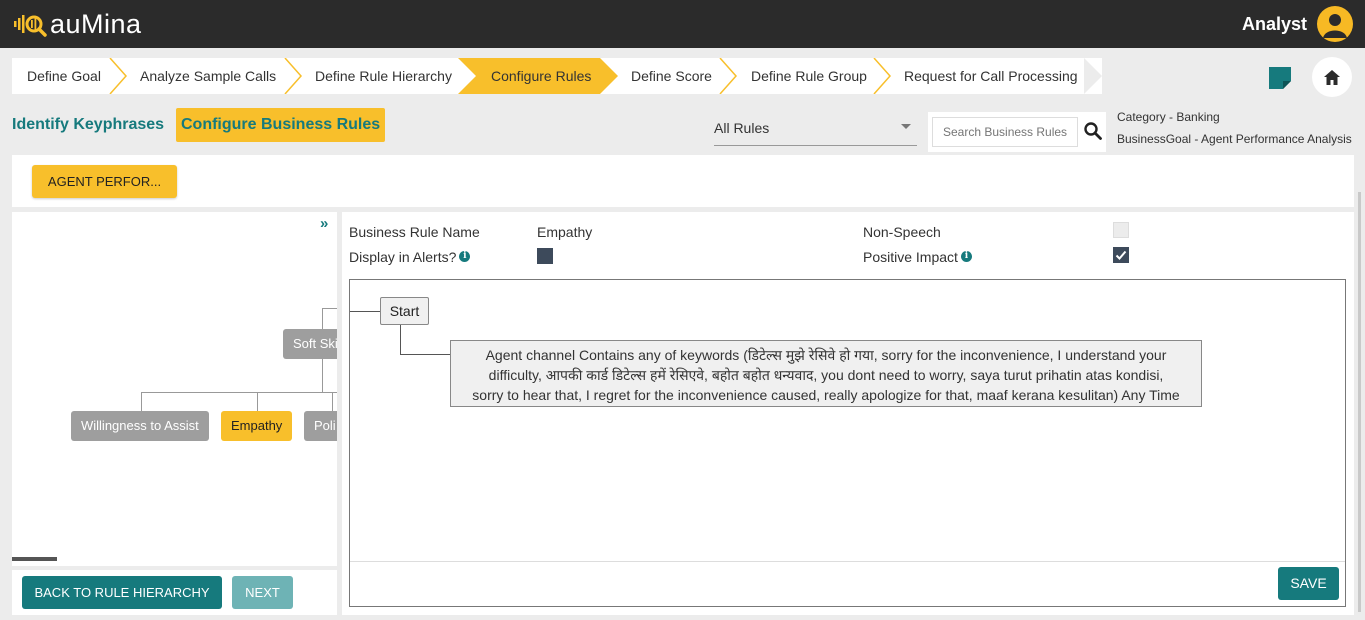 The height and width of the screenshot is (620, 1365). I want to click on search-box, so click(1017, 132).